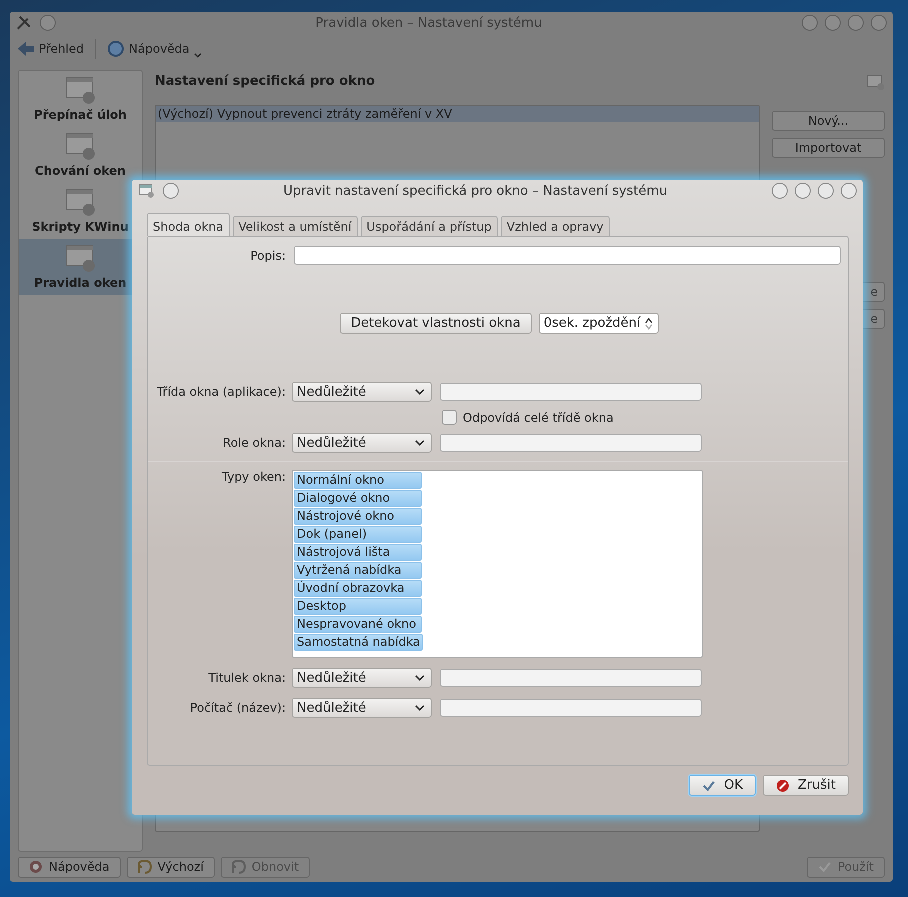  What do you see at coordinates (649, 323) in the screenshot?
I see `spin-arrows-icon` at bounding box center [649, 323].